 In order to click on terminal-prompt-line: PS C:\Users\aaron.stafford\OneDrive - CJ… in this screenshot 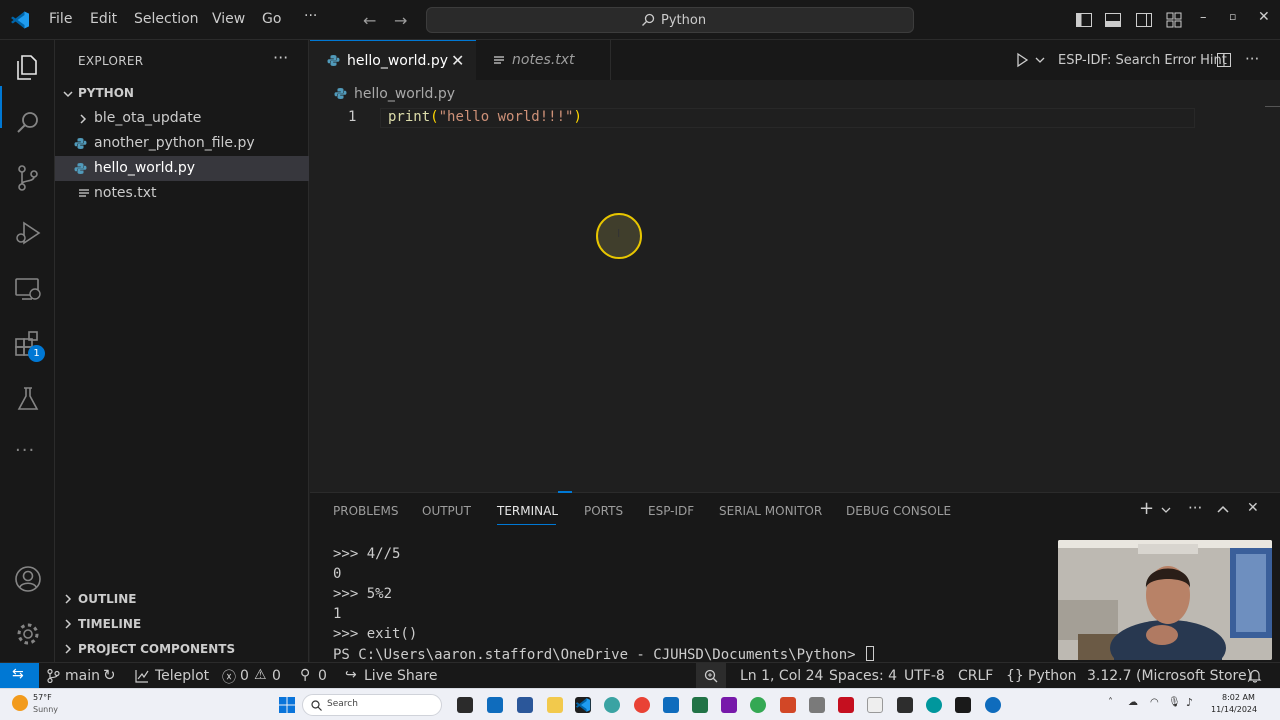, I will do `click(604, 654)`.